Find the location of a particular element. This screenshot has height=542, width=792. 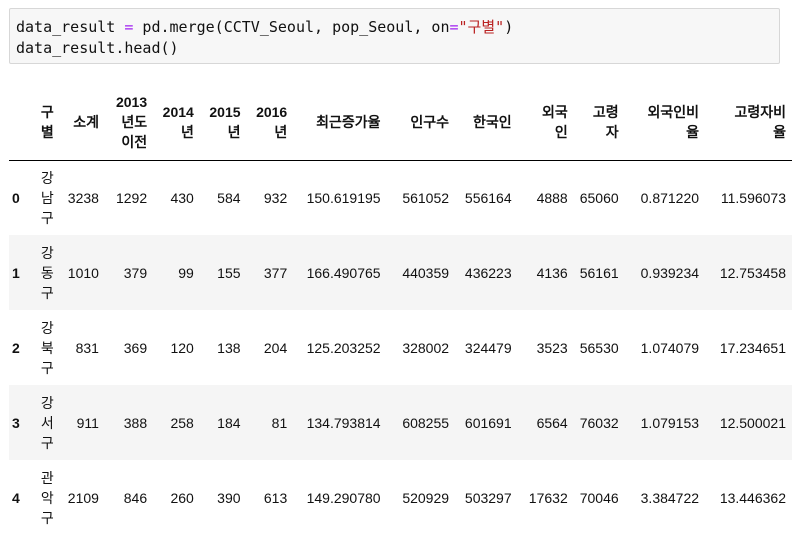

table-cell: 503297 is located at coordinates (488, 497).